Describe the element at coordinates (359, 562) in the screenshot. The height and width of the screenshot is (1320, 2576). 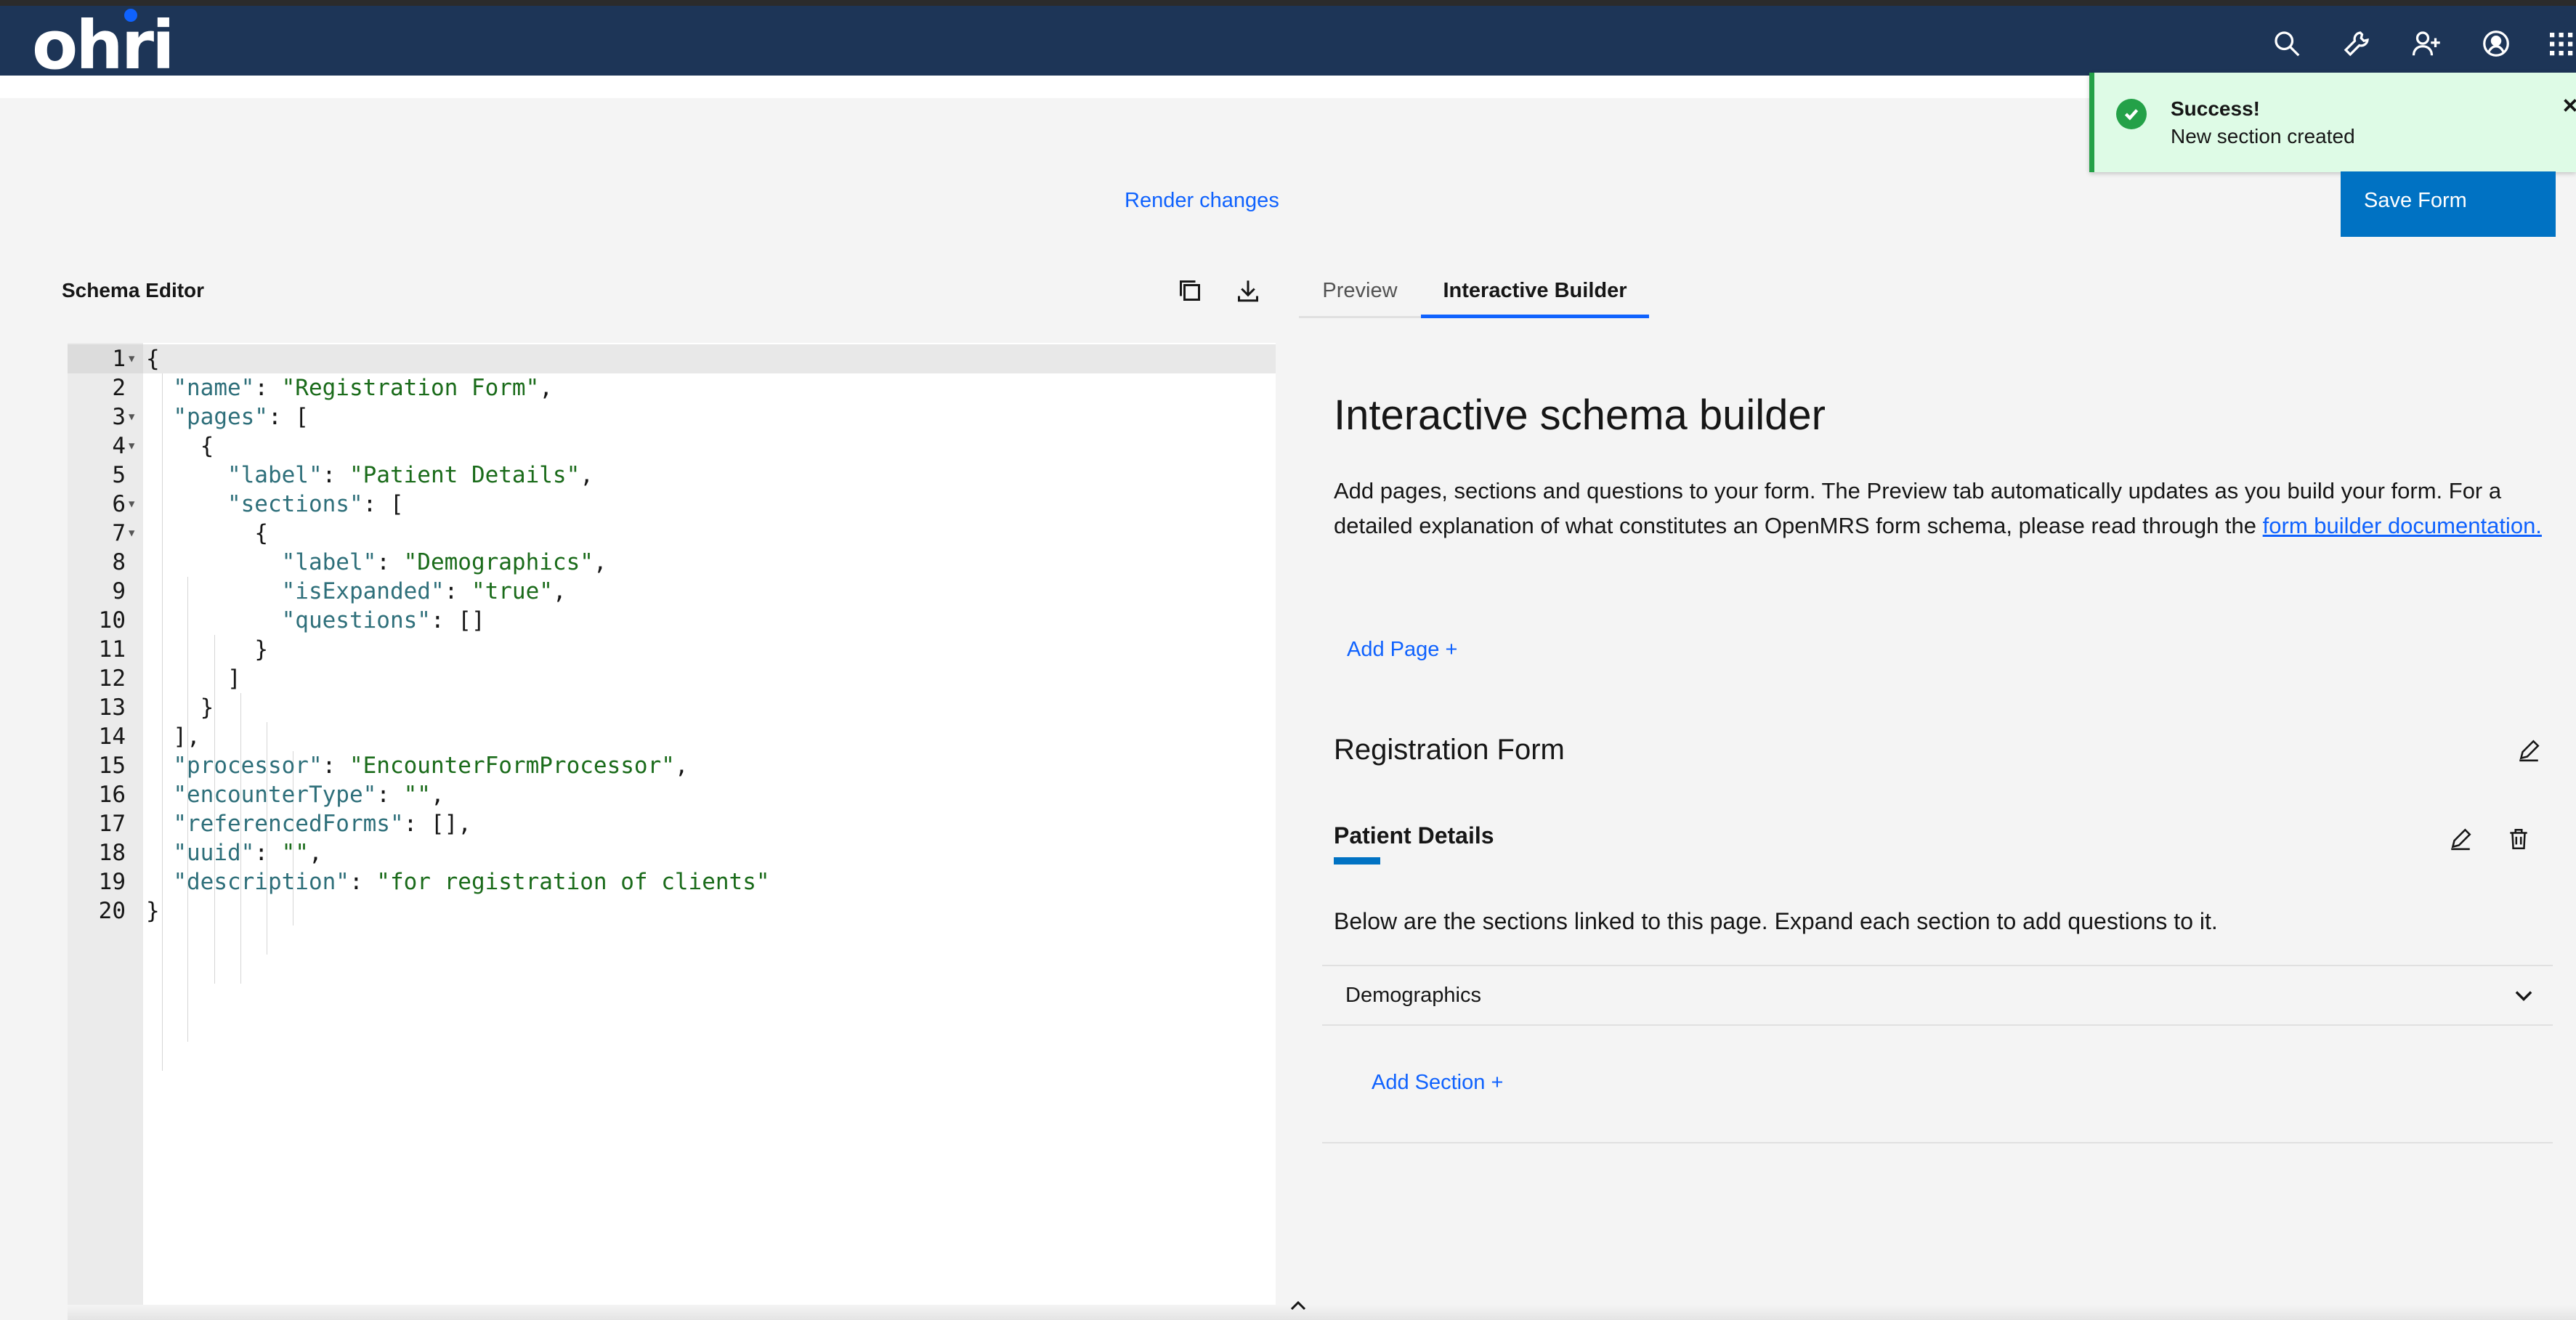
I see `code-line: 8 "label": "Demographics",` at that location.